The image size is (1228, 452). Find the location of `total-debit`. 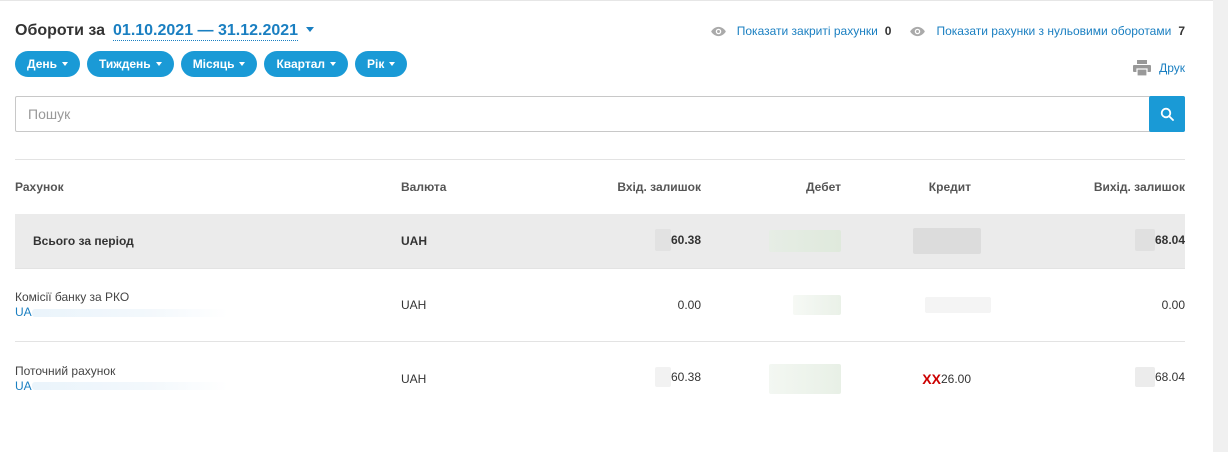

total-debit is located at coordinates (771, 241).